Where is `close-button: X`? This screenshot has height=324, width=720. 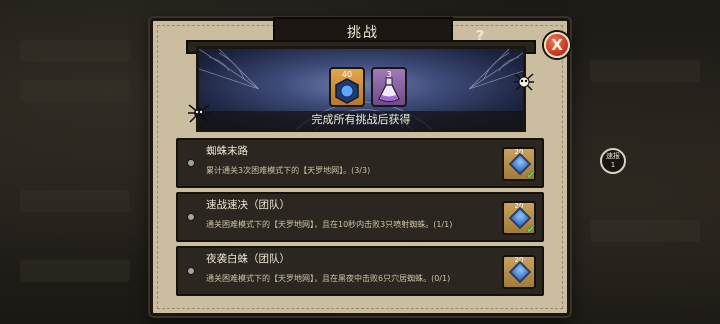 close-button: X is located at coordinates (557, 45).